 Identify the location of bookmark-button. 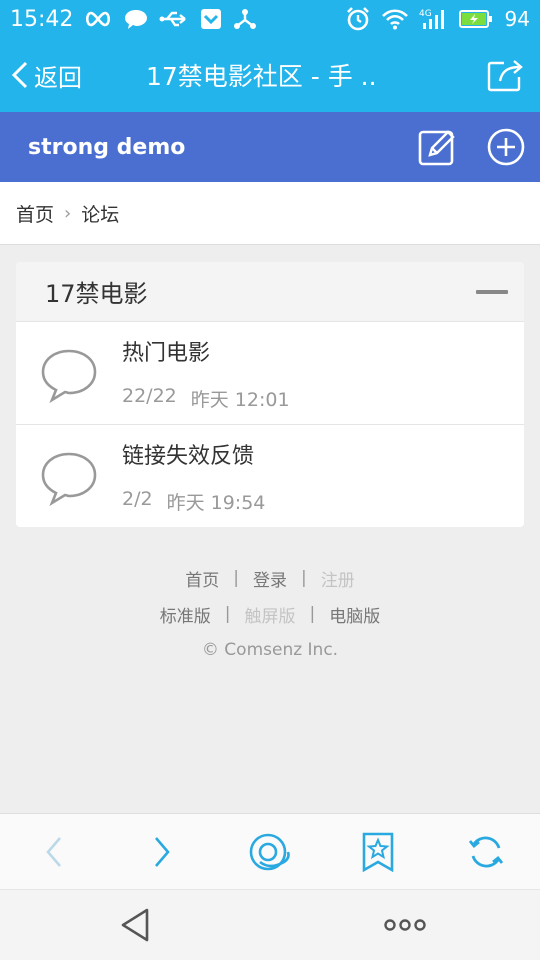
(378, 852).